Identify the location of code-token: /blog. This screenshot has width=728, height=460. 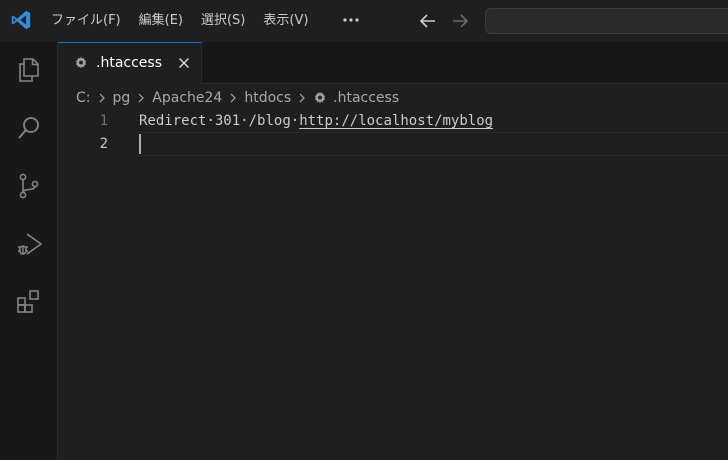
(269, 121).